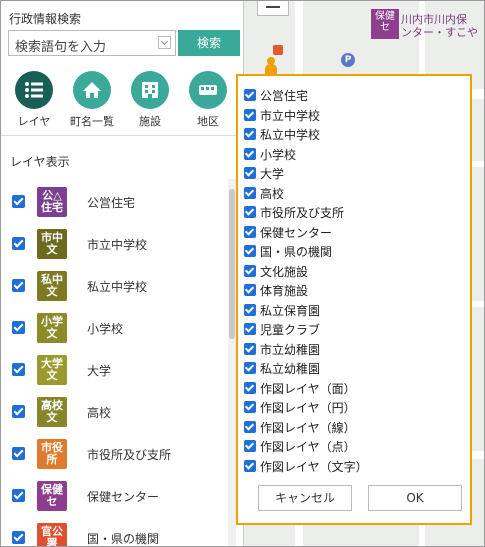  I want to click on bus-icon, so click(208, 90).